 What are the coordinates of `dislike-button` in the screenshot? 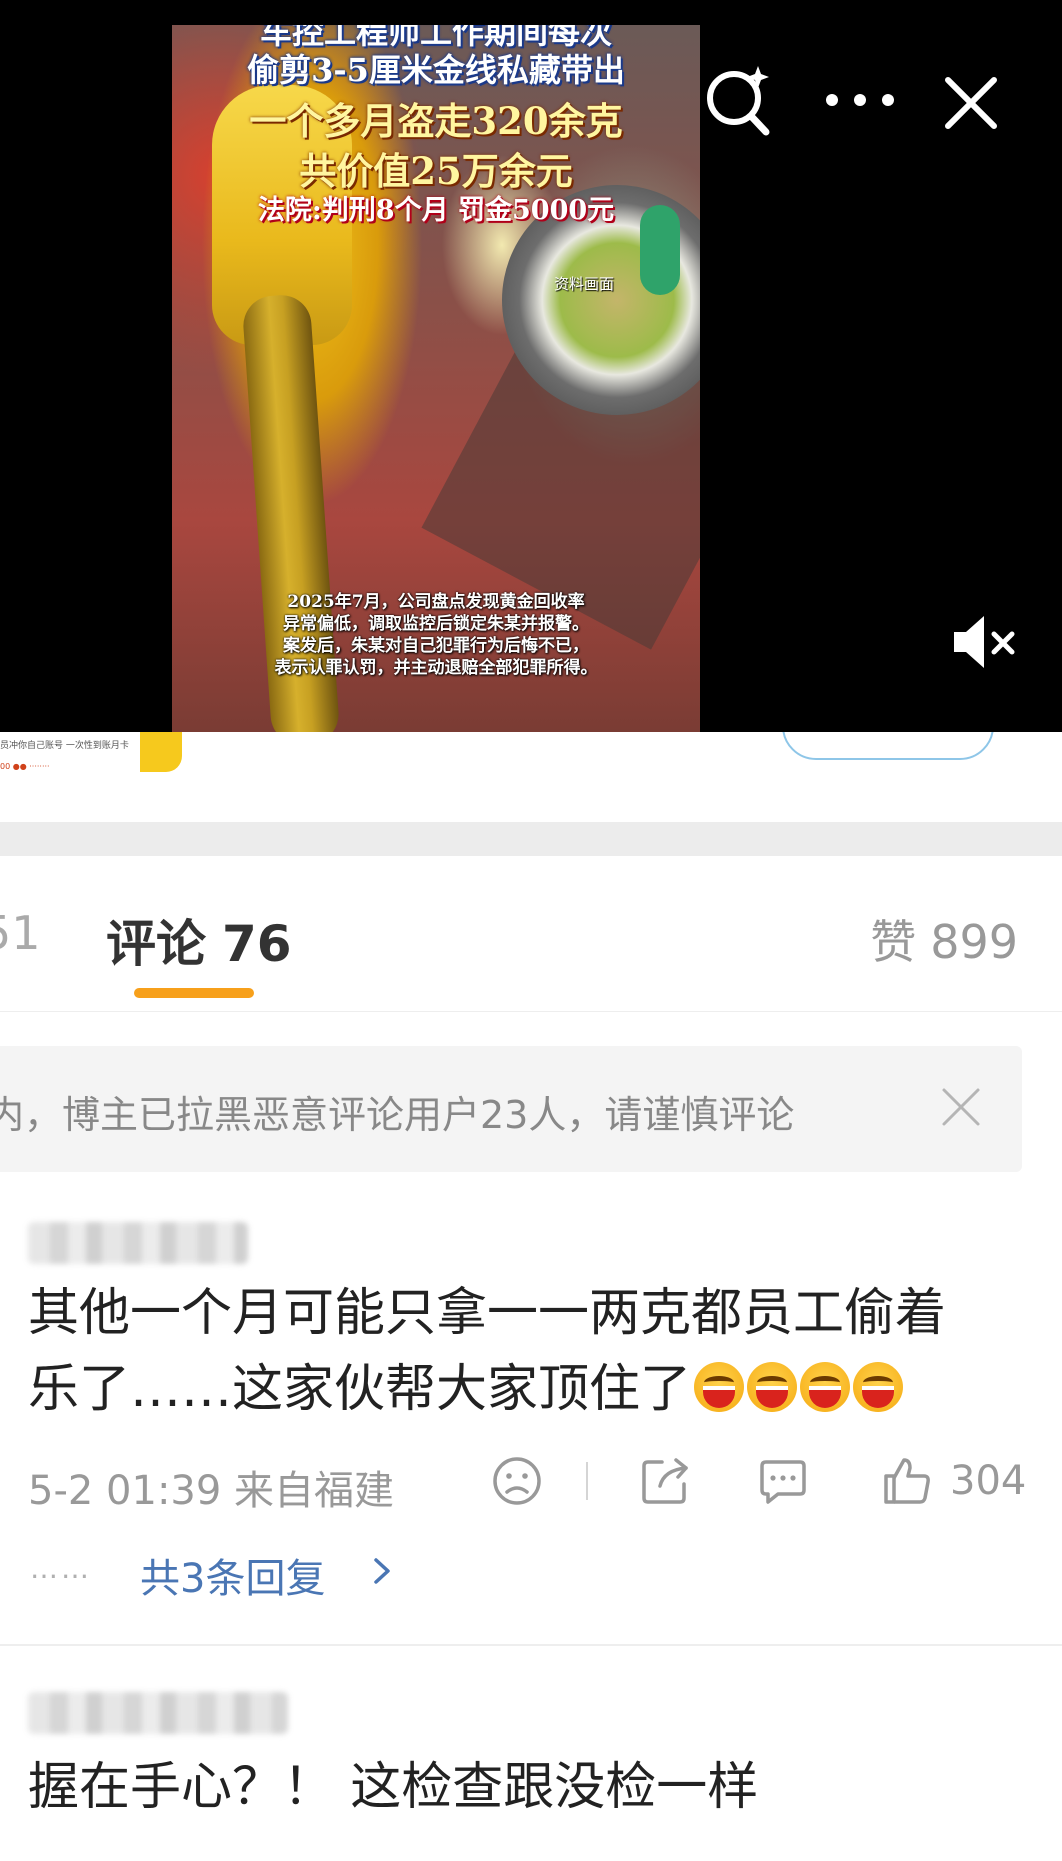 It's located at (517, 1481).